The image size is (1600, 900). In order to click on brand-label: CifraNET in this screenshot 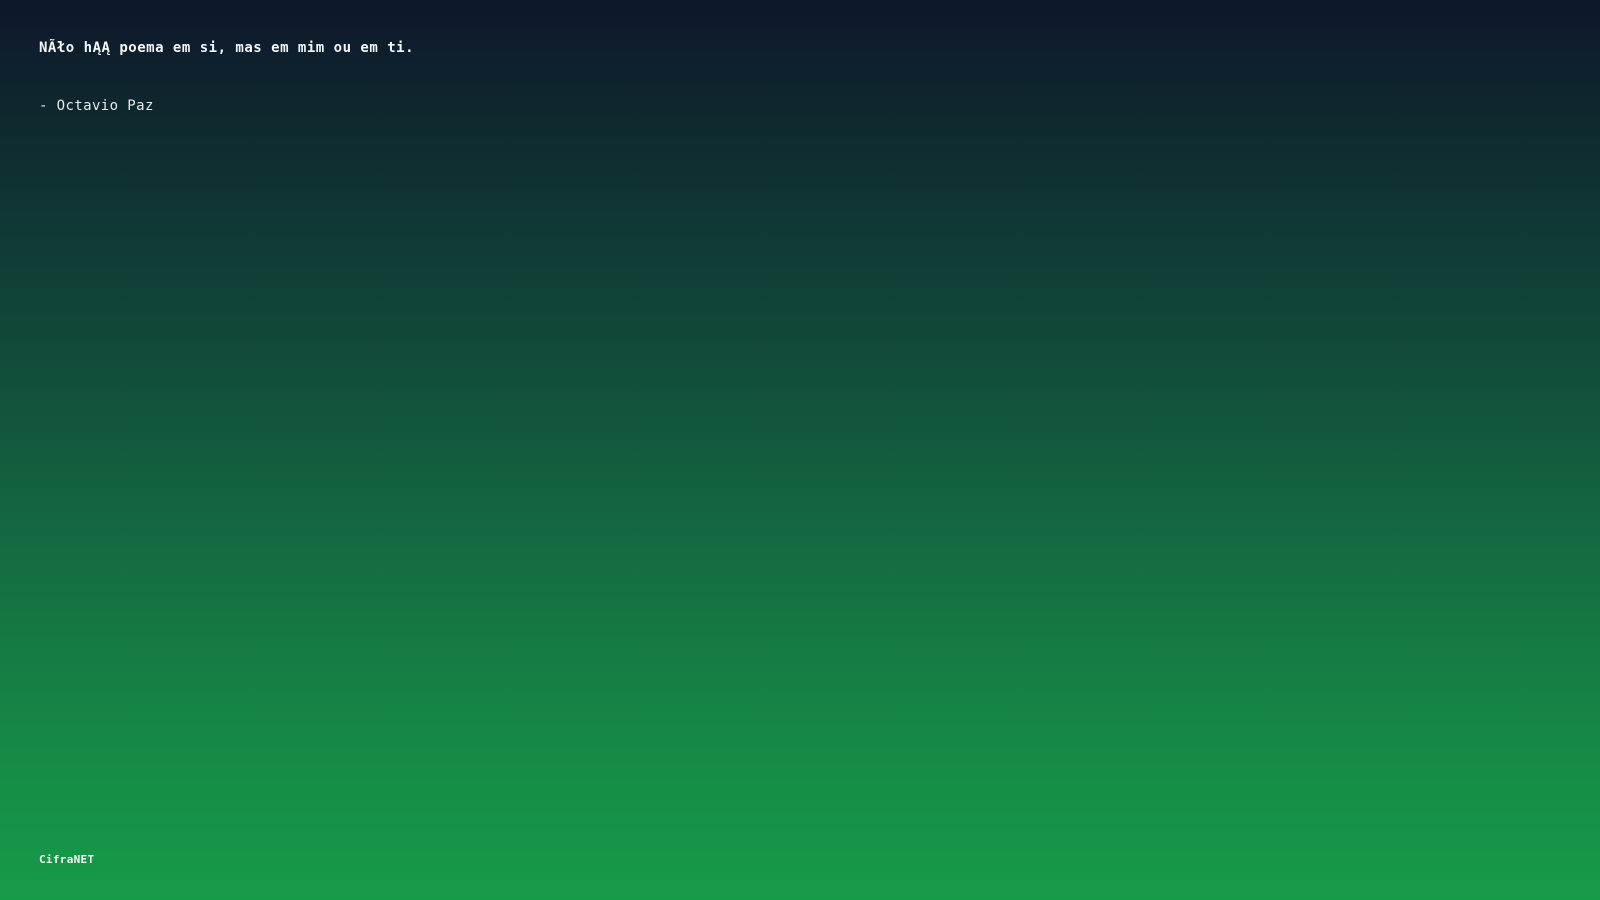, I will do `click(67, 859)`.